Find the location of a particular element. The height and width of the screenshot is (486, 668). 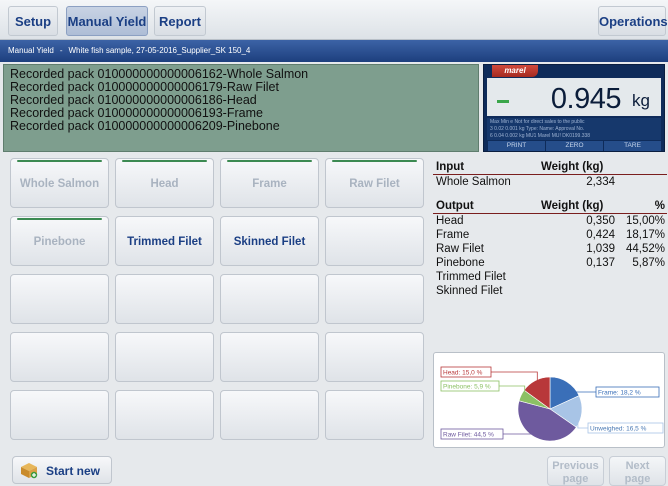

row-weight: 0,424 is located at coordinates (600, 235).